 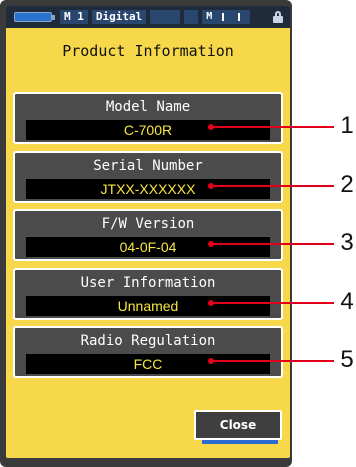 I want to click on serial-number-value: JTXX-XXXXXX, so click(x=148, y=189).